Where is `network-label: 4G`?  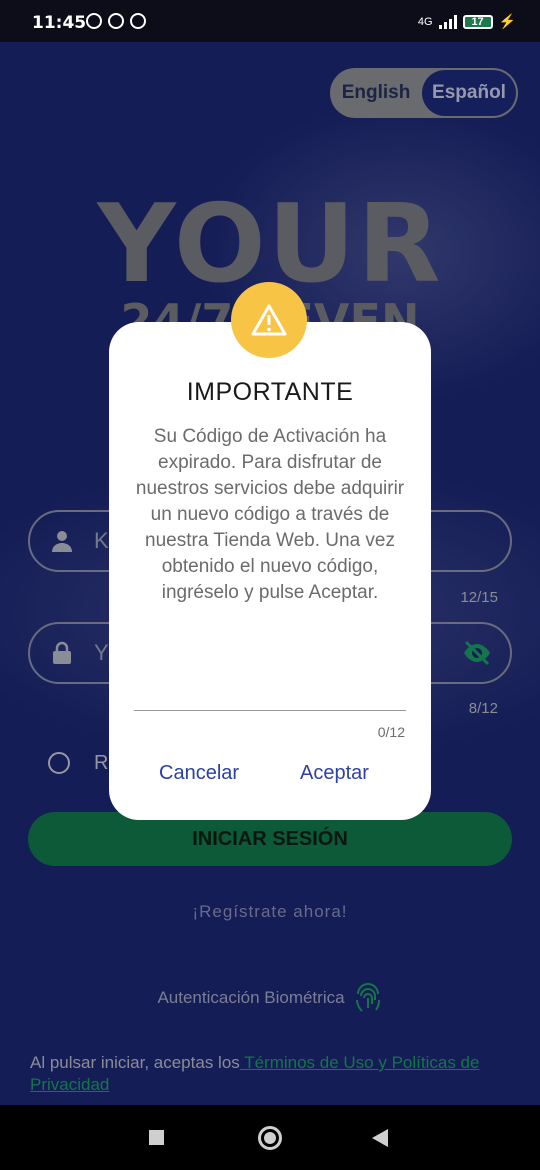
network-label: 4G is located at coordinates (425, 21).